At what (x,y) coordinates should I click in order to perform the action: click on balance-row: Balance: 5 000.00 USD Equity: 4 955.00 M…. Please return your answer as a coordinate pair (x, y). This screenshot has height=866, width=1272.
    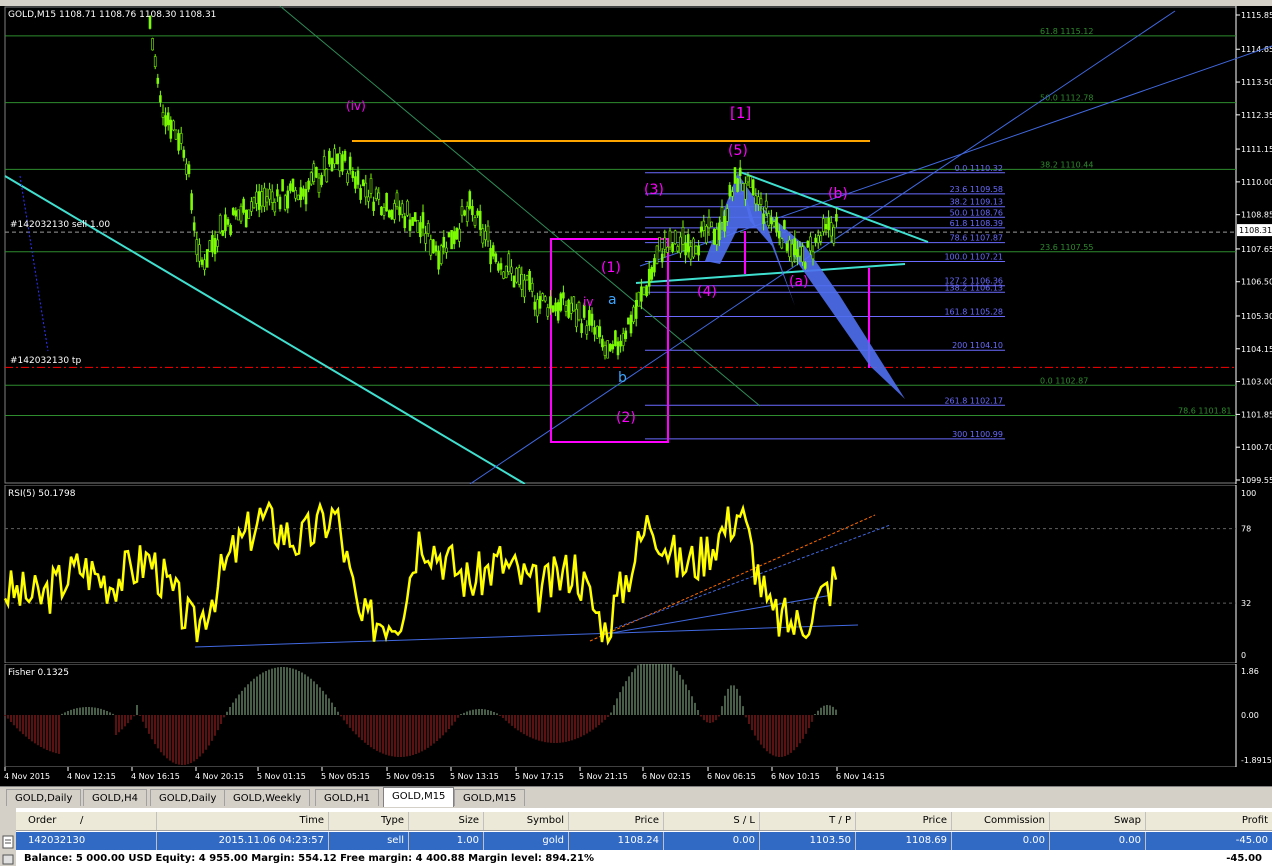
    Looking at the image, I should click on (644, 859).